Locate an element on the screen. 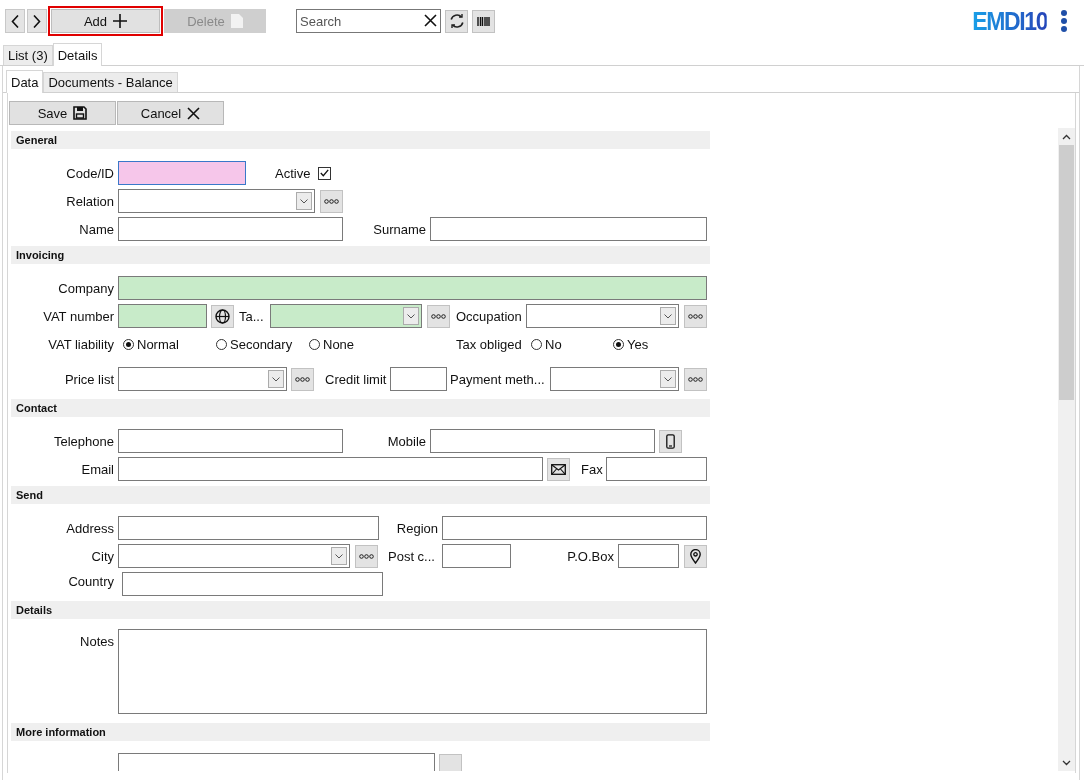  map-pin-icon is located at coordinates (695, 556).